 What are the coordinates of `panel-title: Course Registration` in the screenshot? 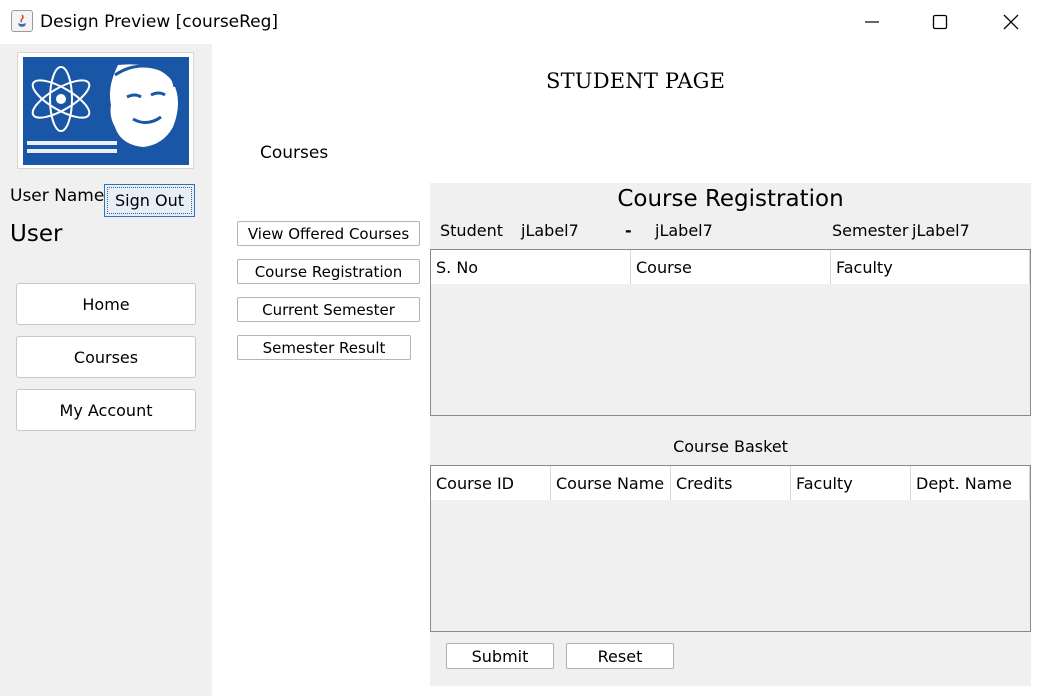 It's located at (730, 199).